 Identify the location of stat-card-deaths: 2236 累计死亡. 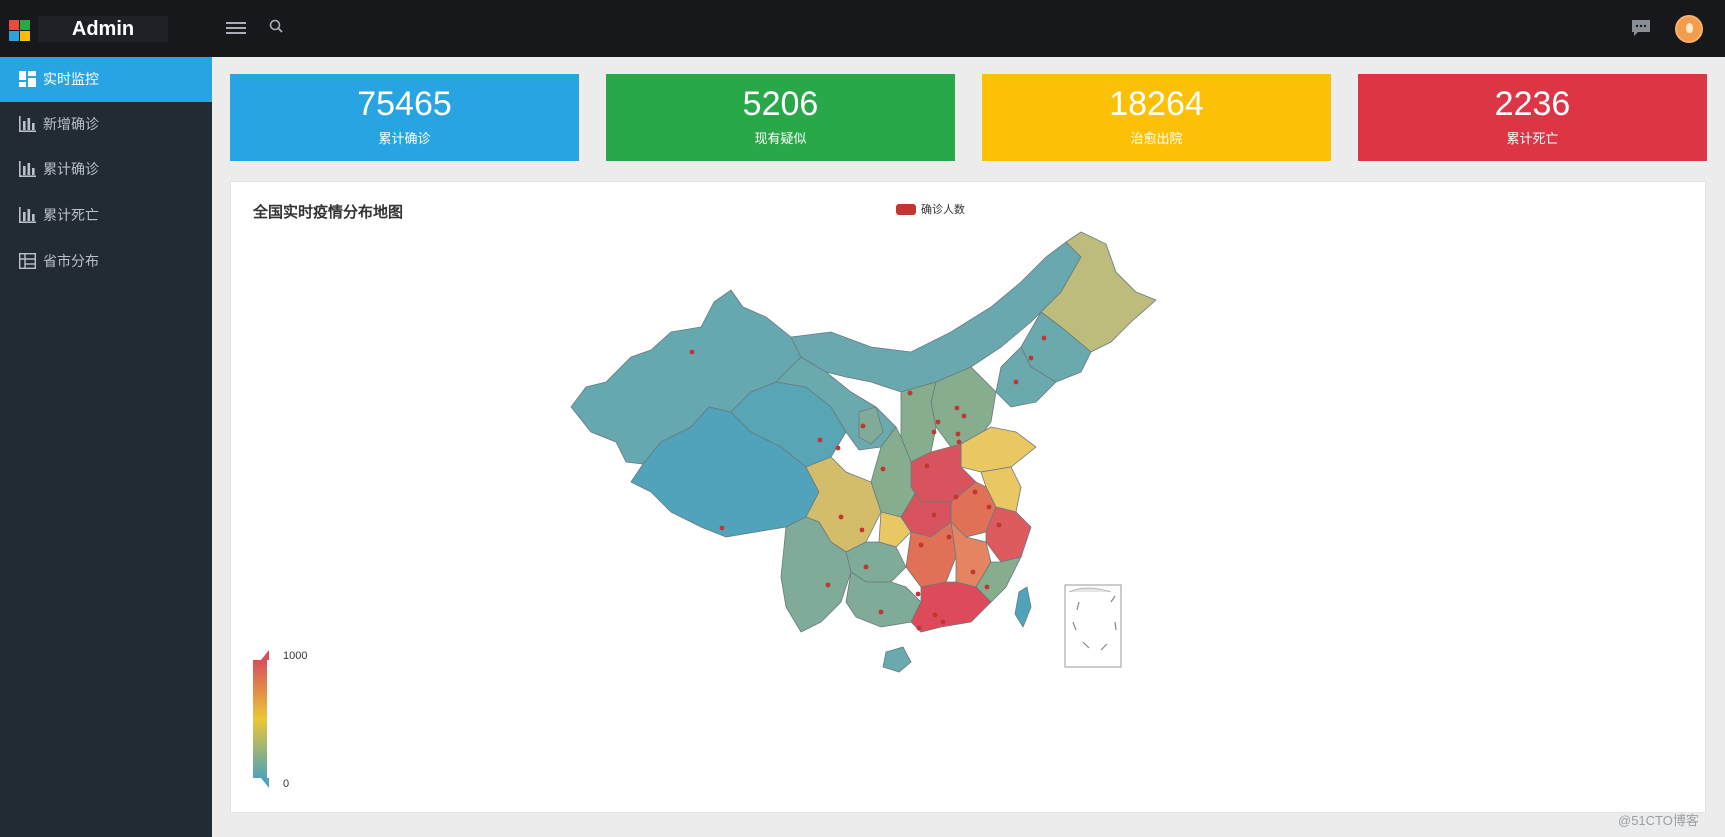
(1532, 117).